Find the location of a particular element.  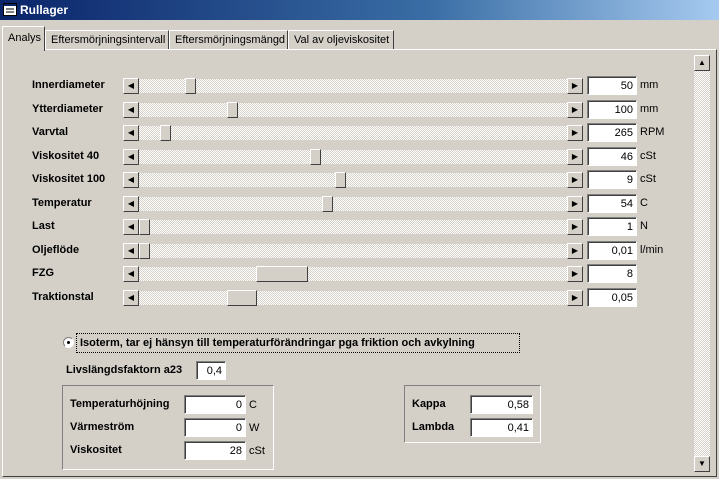

heat-flow-label: Värmeström is located at coordinates (102, 427).